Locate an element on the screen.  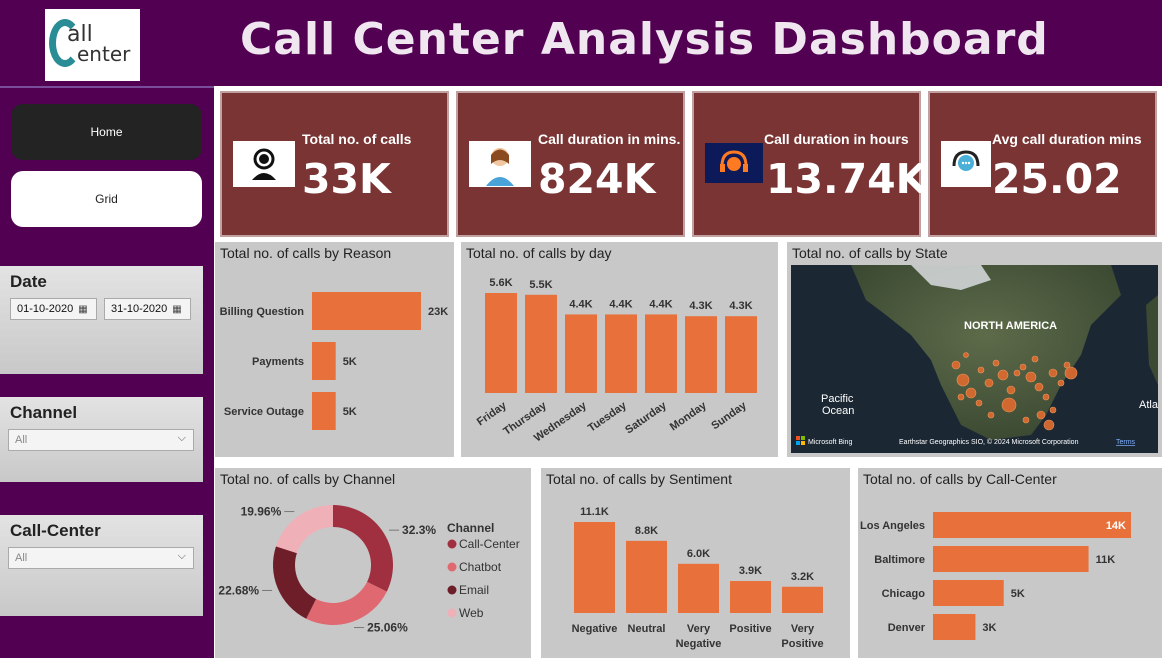
data-label: 3.2K is located at coordinates (802, 577).